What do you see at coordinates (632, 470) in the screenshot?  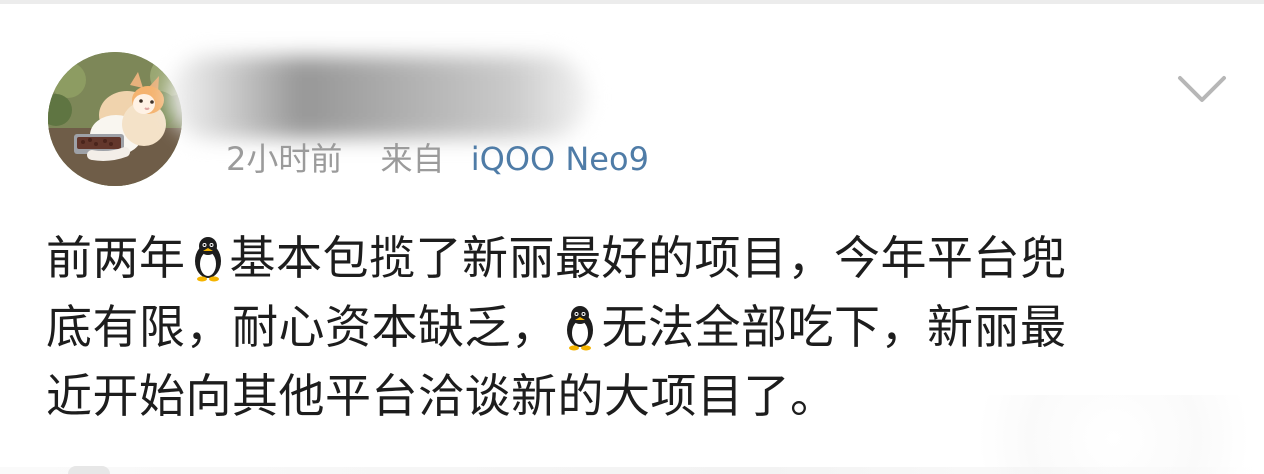 I see `bottom-divider` at bounding box center [632, 470].